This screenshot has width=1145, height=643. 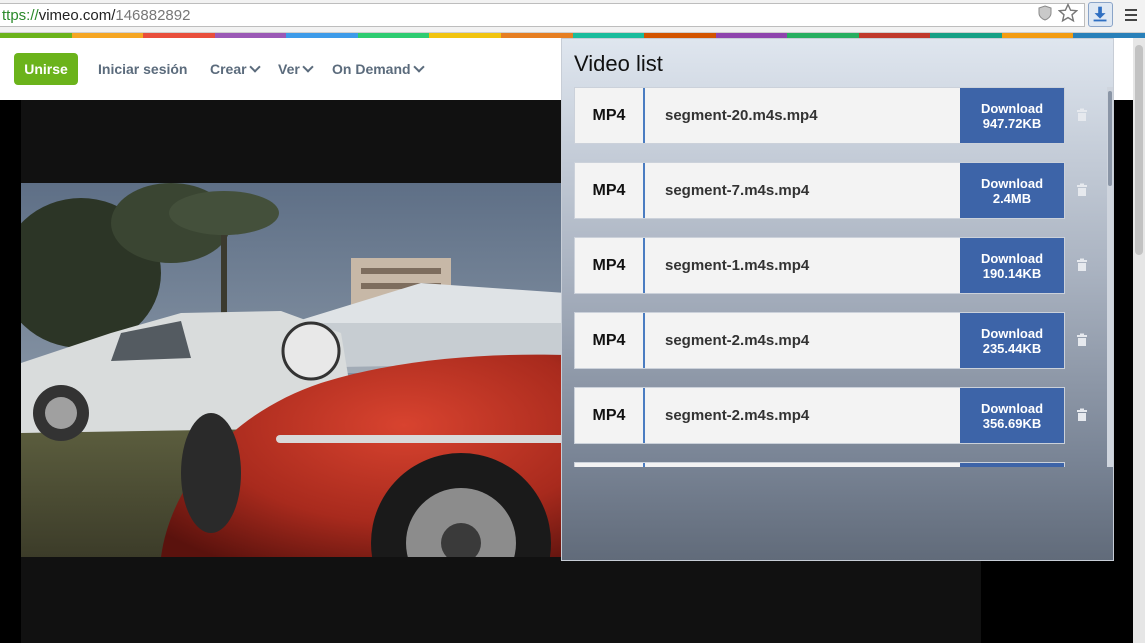 What do you see at coordinates (819, 115) in the screenshot?
I see `list-item: MP4 segment-20.m4s.mp4 Download 947.72KB` at bounding box center [819, 115].